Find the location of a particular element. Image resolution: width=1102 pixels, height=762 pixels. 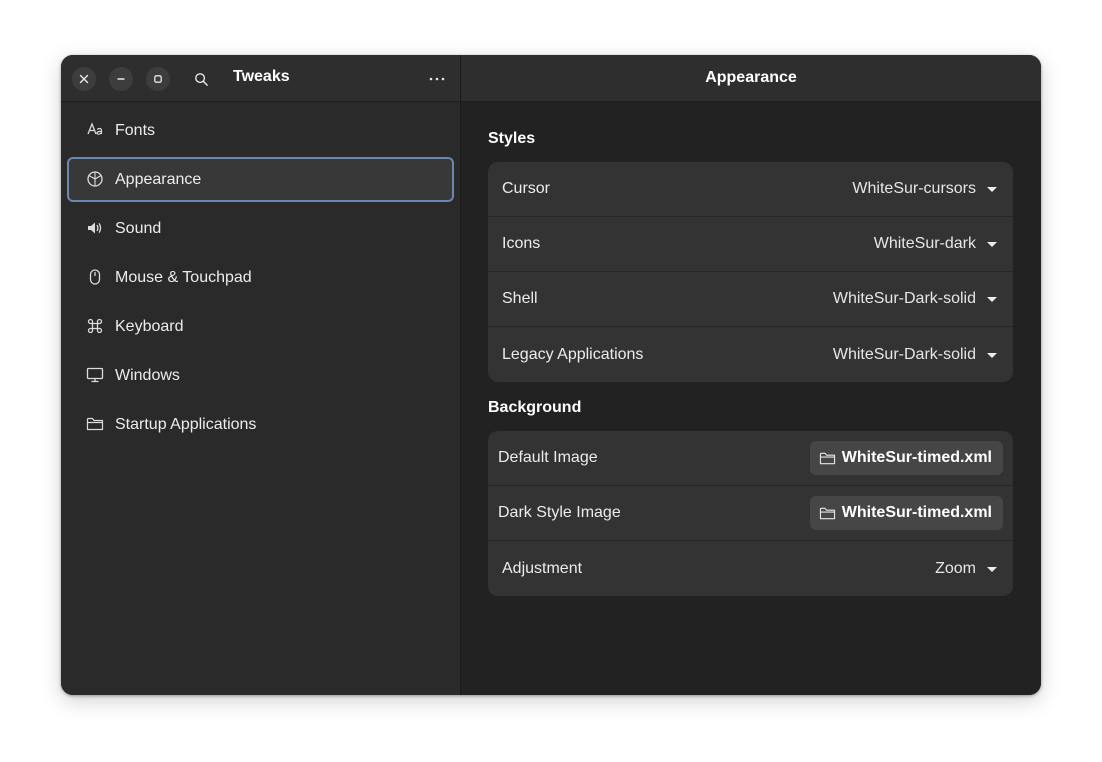

row-label: Icons is located at coordinates (521, 243).